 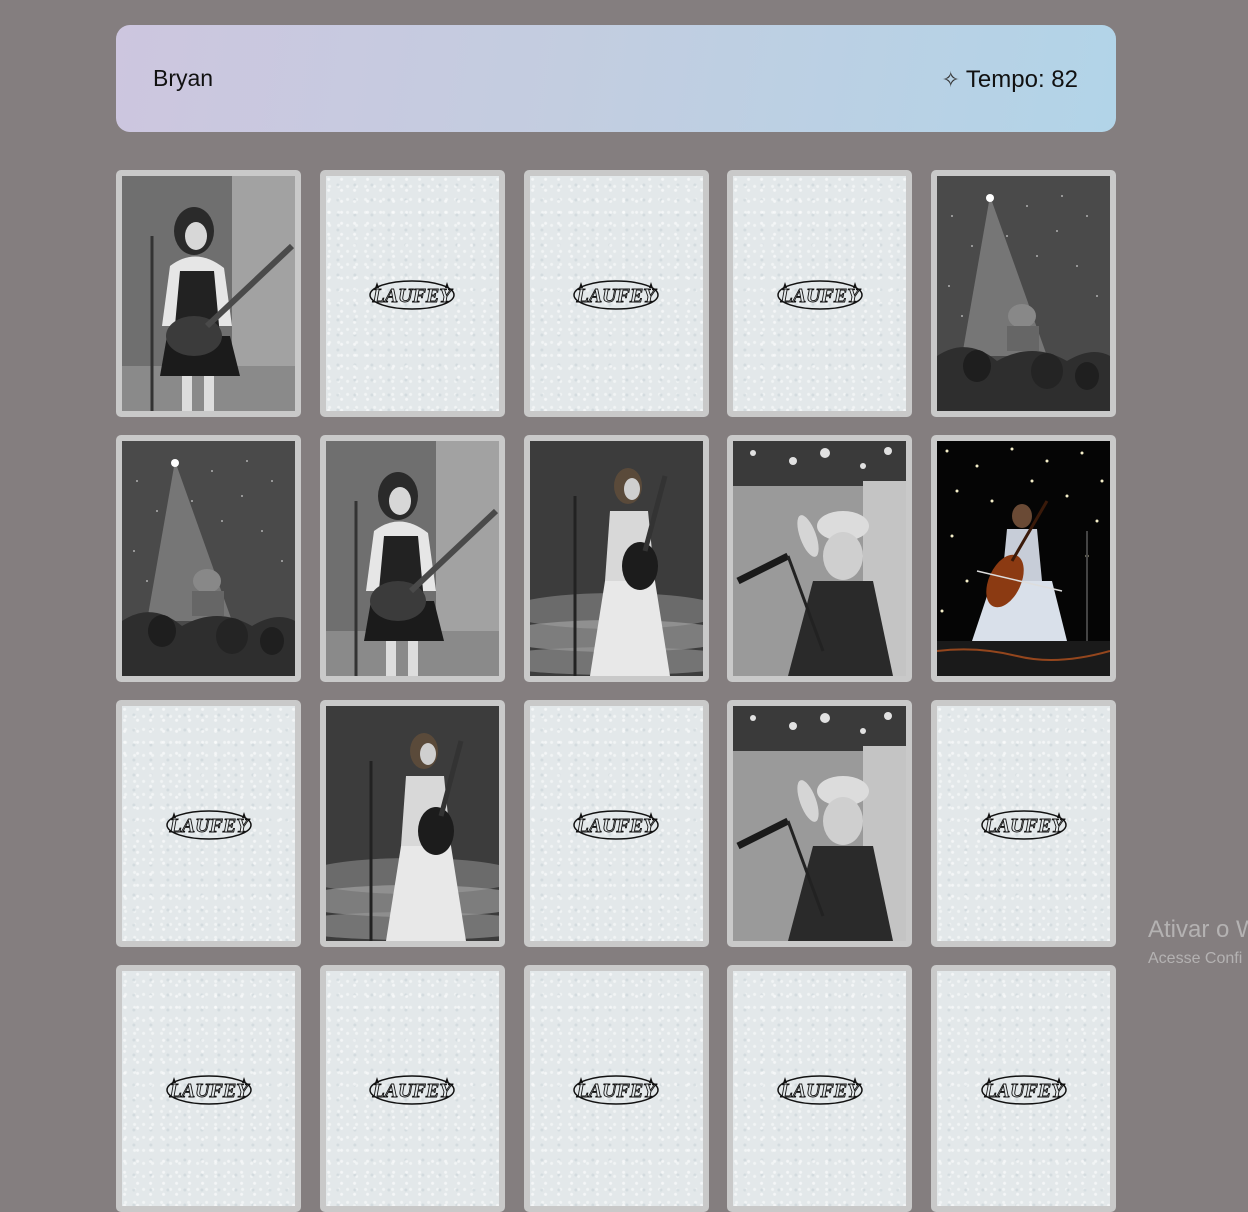 What do you see at coordinates (1021, 79) in the screenshot?
I see `timer-text: Tempo: 82` at bounding box center [1021, 79].